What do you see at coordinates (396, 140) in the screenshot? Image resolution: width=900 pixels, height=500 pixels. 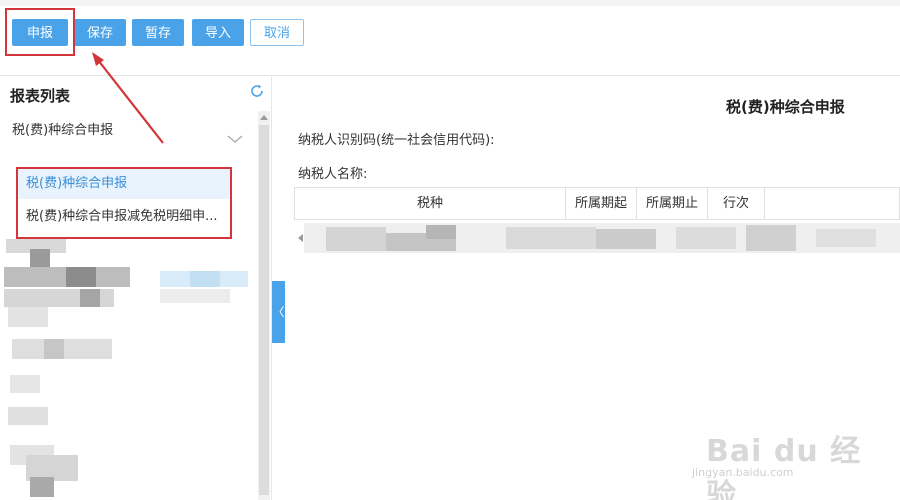 I see `taxpayer-id-label: 纳税人识别码(统一社会信用代码):` at bounding box center [396, 140].